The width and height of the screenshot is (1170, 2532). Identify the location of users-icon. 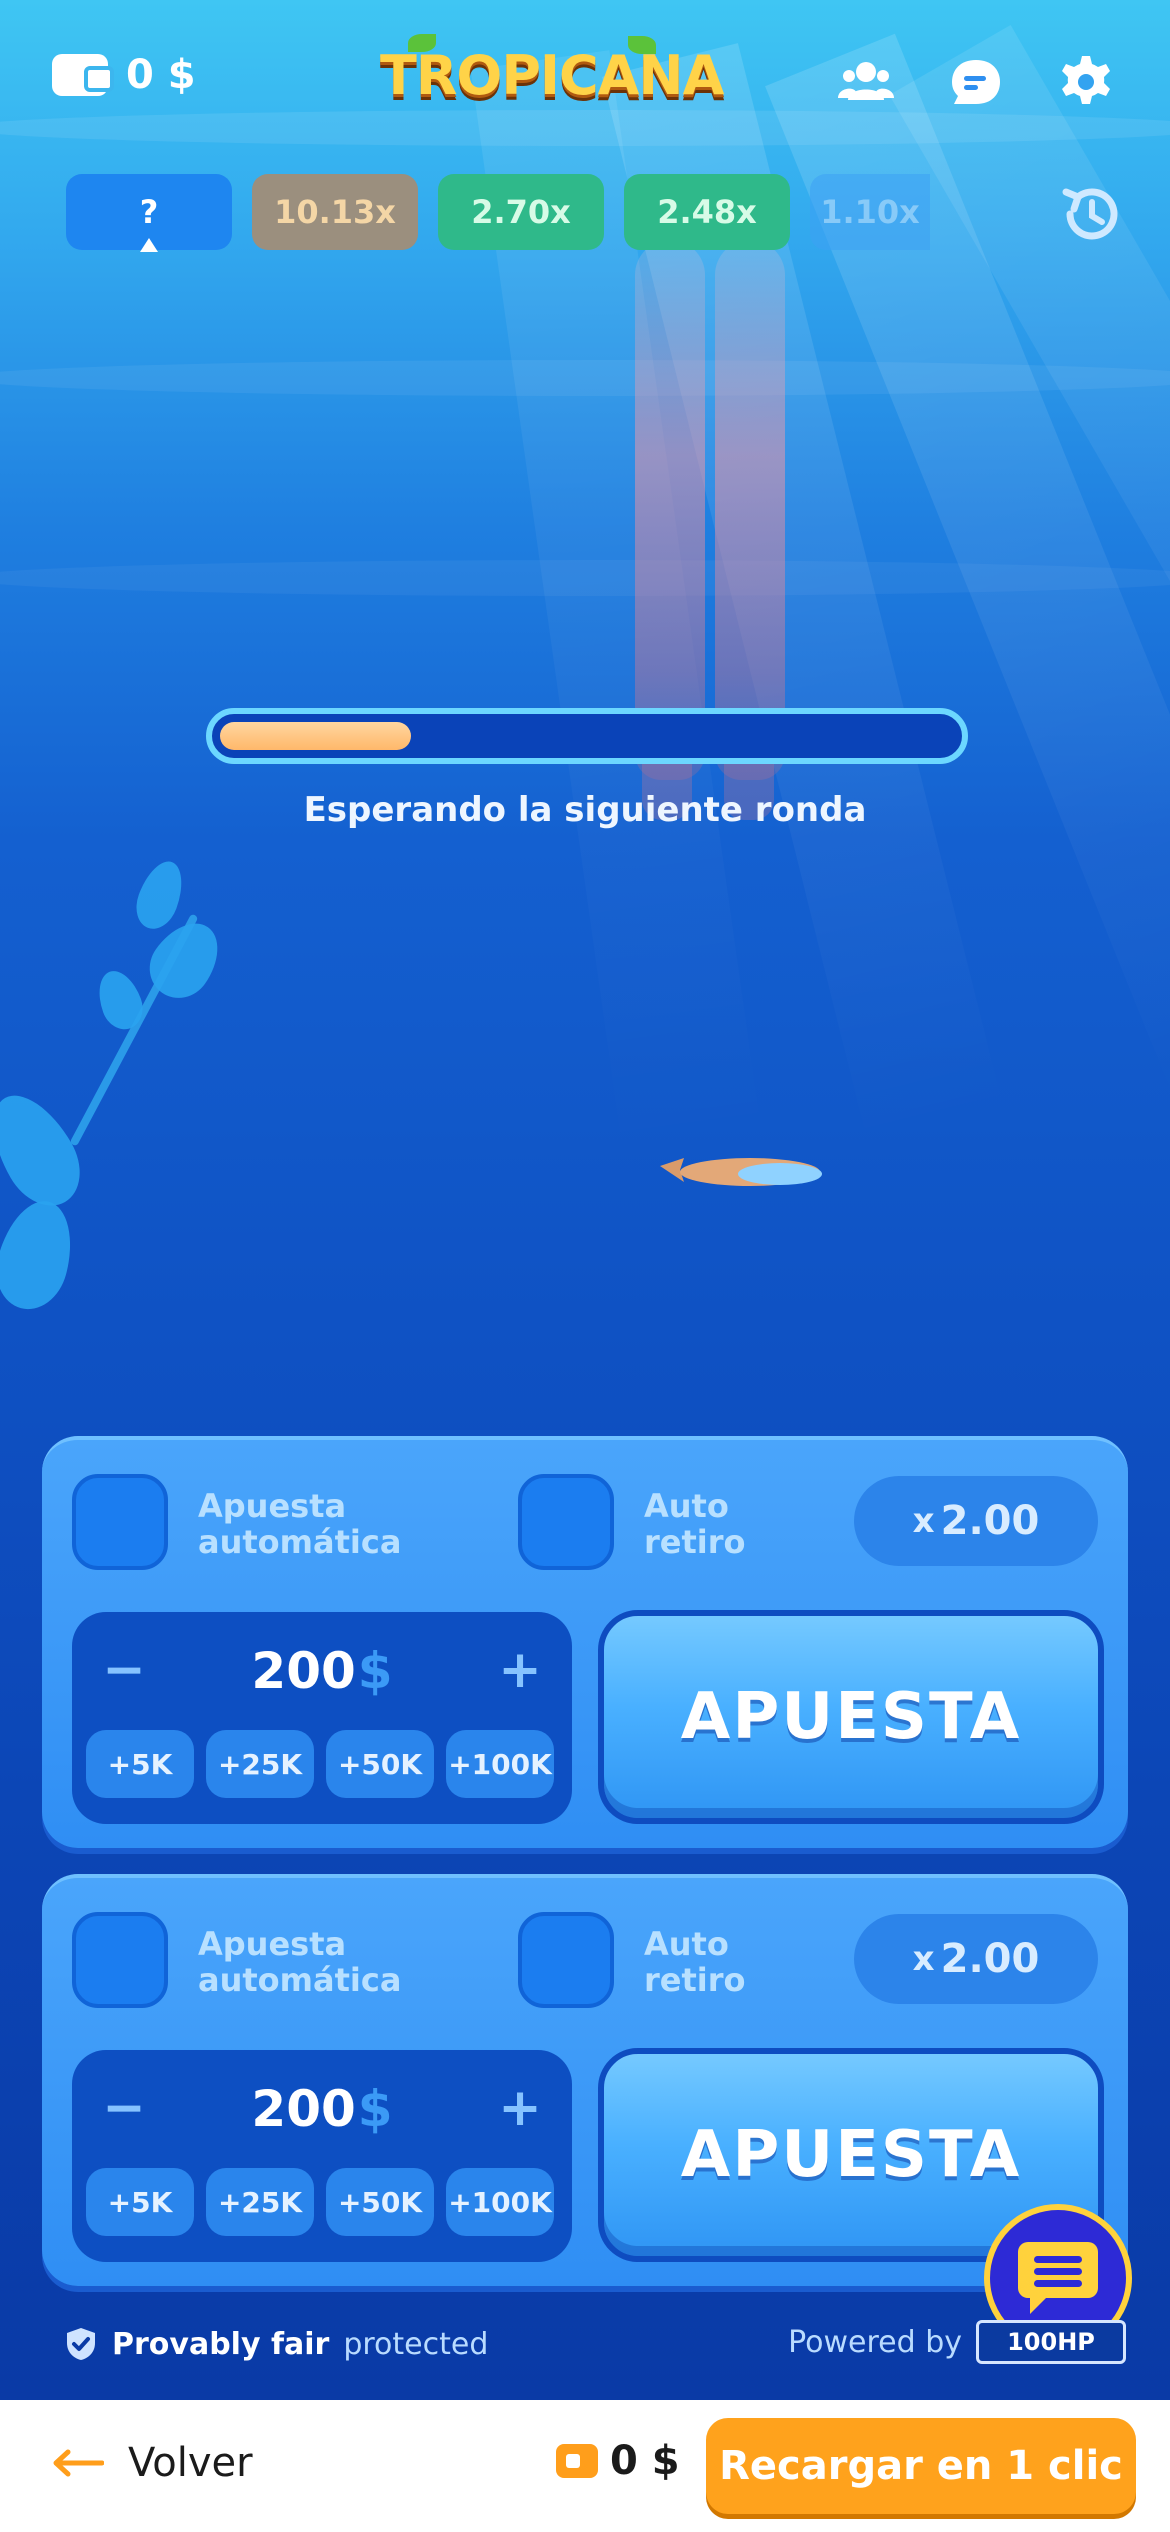
(866, 82).